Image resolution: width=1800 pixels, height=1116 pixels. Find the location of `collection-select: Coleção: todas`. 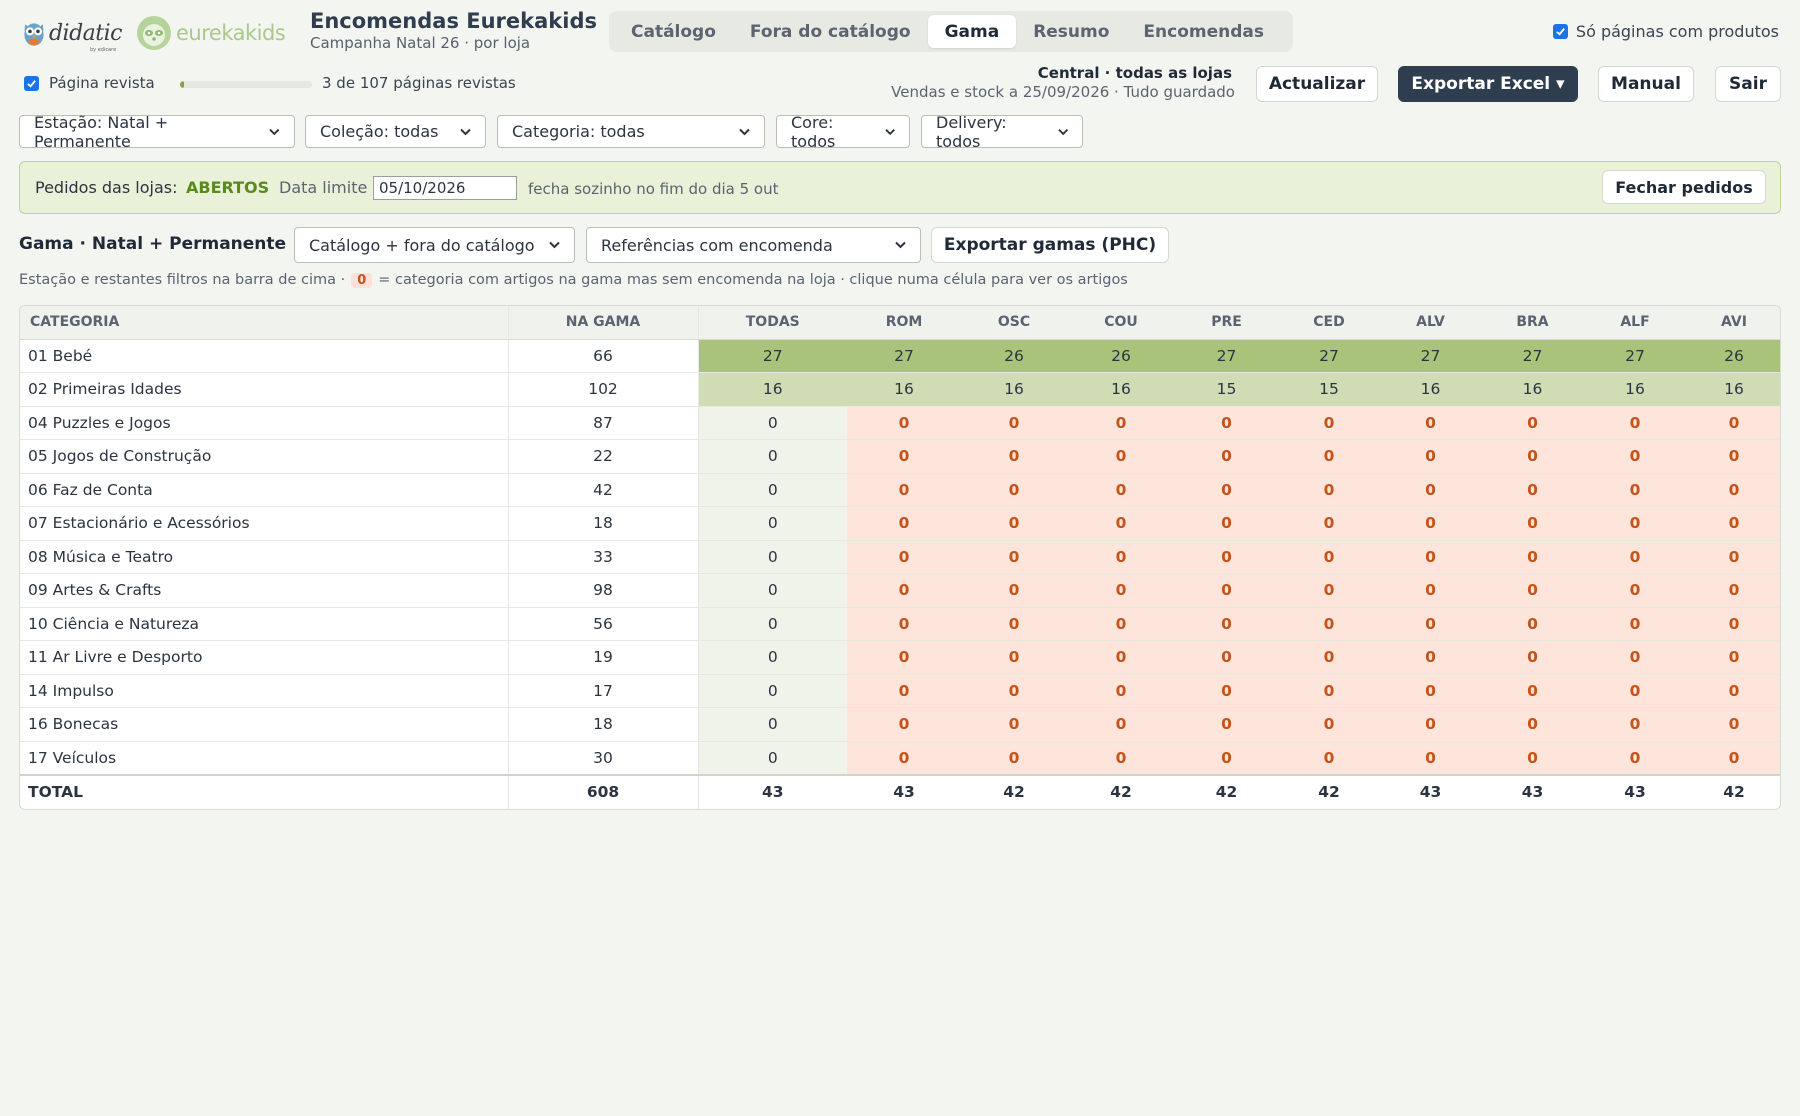

collection-select: Coleção: todas is located at coordinates (395, 131).